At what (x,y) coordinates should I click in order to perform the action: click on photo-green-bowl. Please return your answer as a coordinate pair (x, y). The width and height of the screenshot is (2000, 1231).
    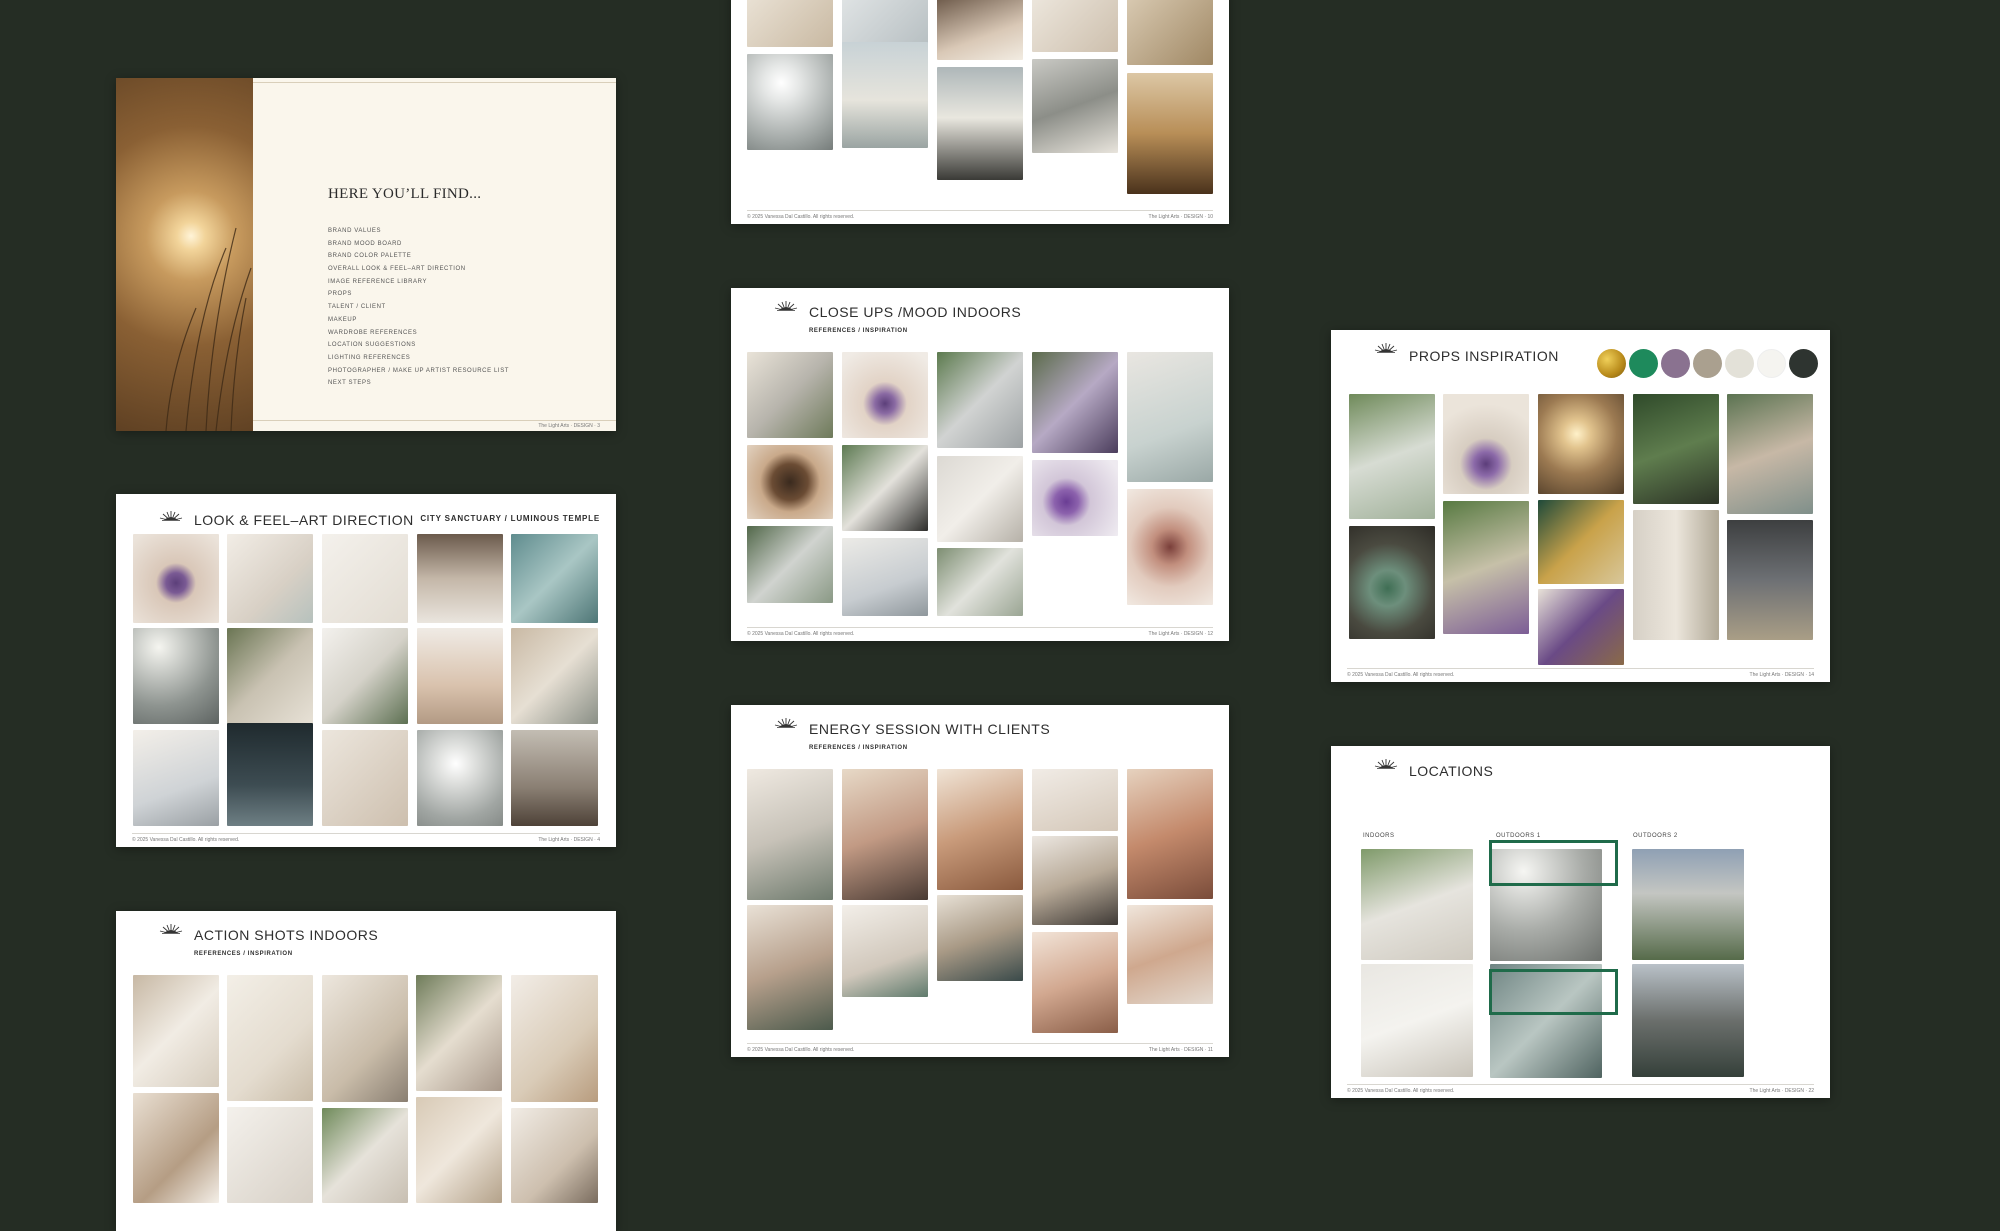
    Looking at the image, I should click on (1392, 582).